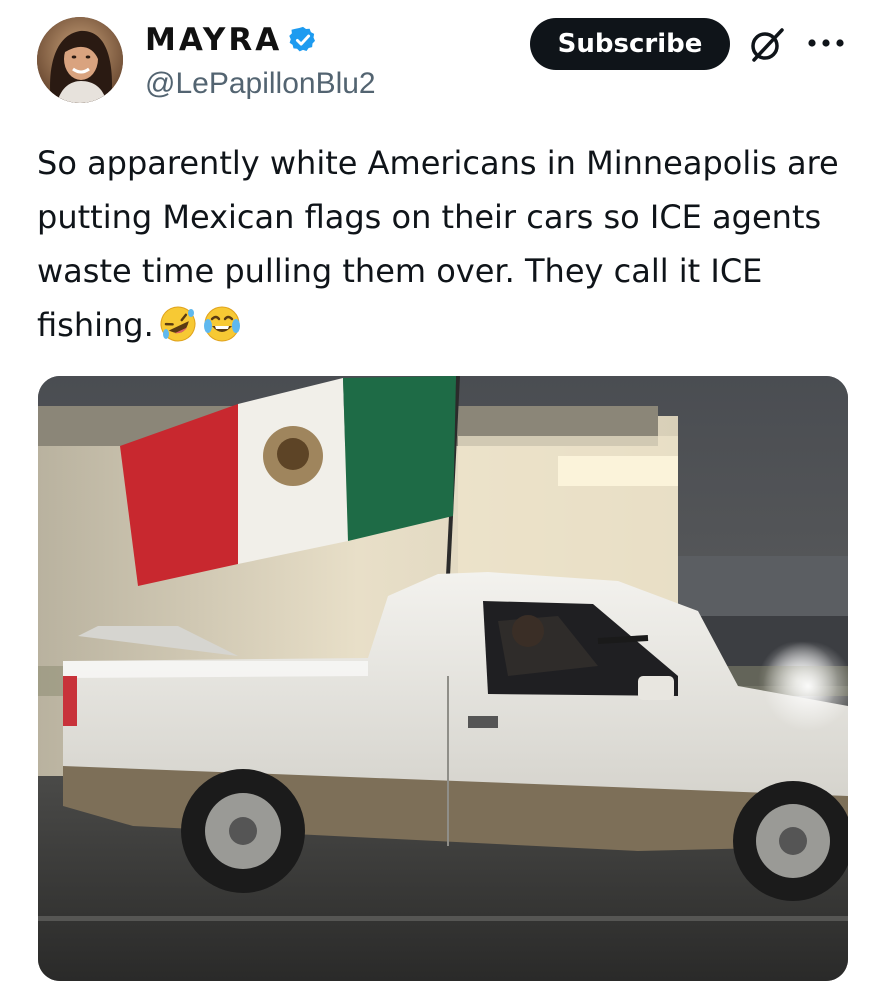 Image resolution: width=885 pixels, height=1000 pixels. I want to click on subscribe-button: Subscribe, so click(630, 44).